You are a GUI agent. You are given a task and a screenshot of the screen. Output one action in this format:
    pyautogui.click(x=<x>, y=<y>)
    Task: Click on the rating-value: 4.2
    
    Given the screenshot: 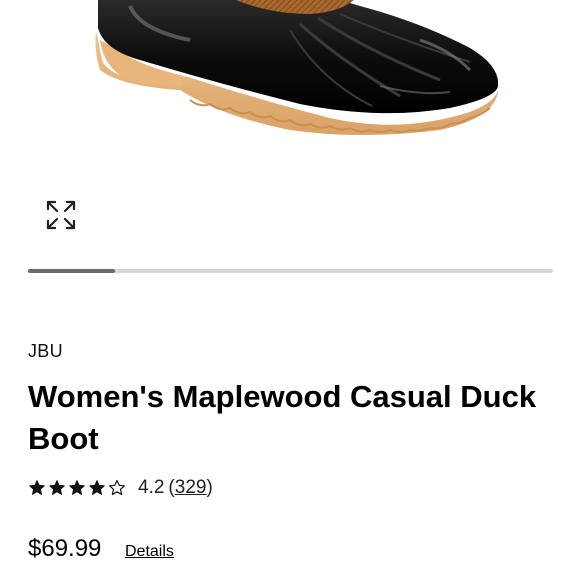 What is the action you would take?
    pyautogui.click(x=151, y=487)
    